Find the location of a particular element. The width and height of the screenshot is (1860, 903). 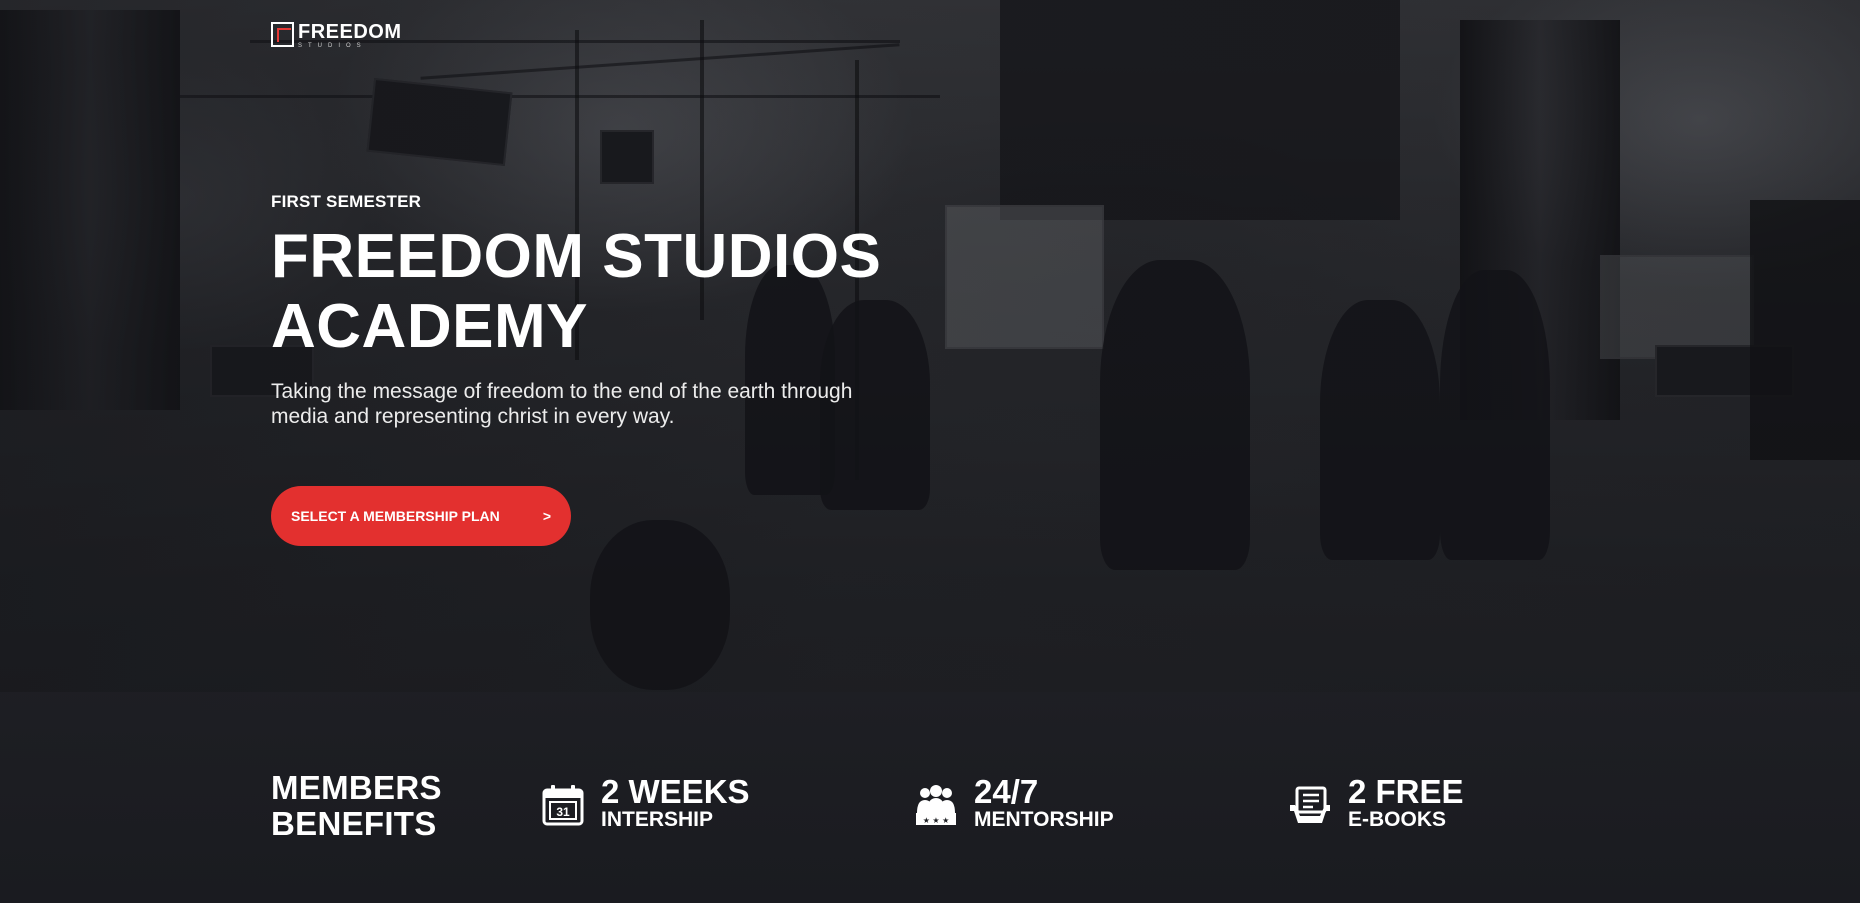

brand-logo: FREEDOM STUDIOS is located at coordinates (336, 36).